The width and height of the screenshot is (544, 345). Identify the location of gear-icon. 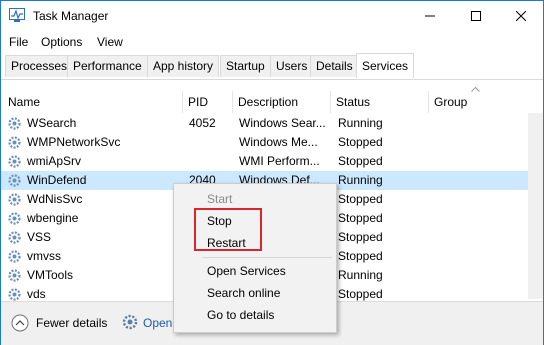
(130, 322).